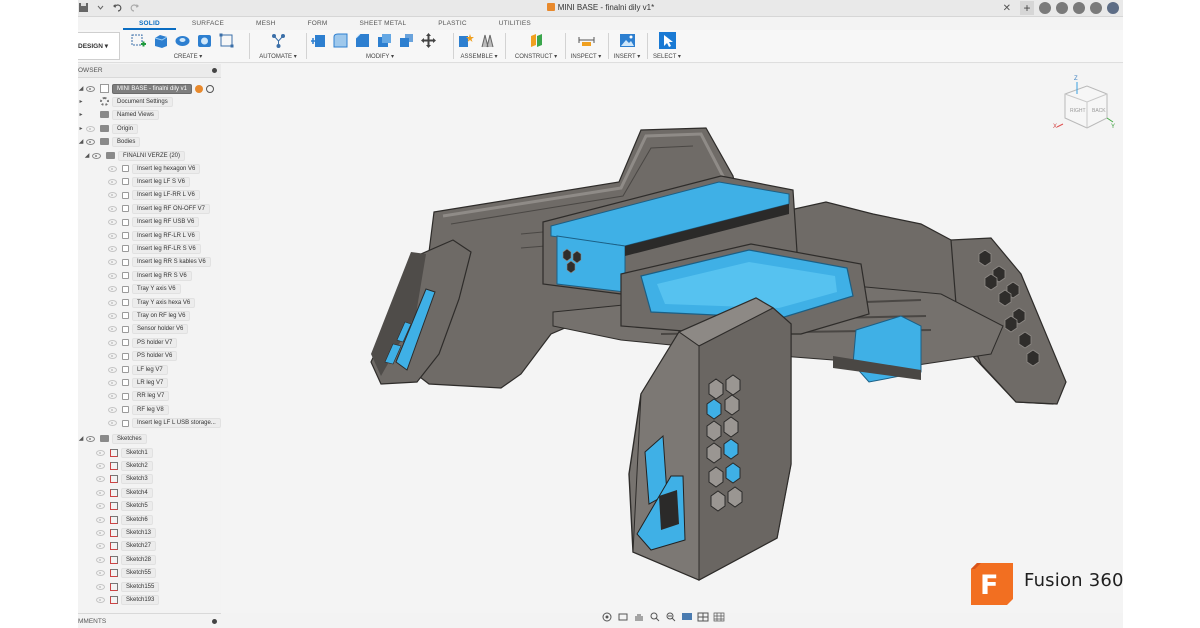 The image size is (1200, 628). I want to click on tree-named-views: ▸ Named Views, so click(118, 114).